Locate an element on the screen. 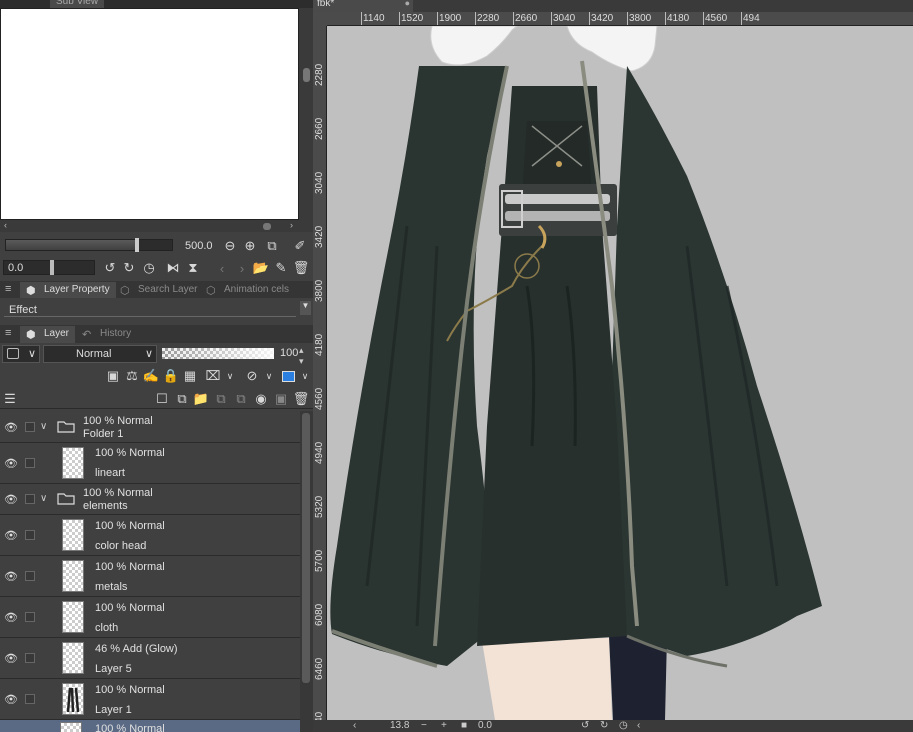  layer-list-icon: ☰ is located at coordinates (10, 399).